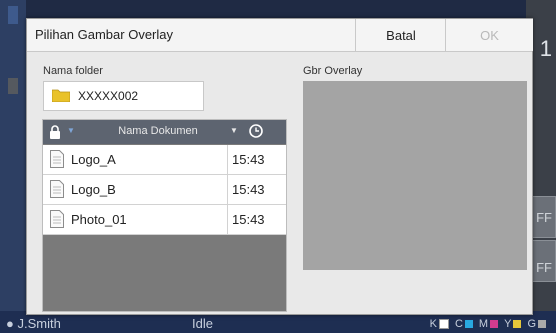  What do you see at coordinates (13, 166) in the screenshot?
I see `background-left-panel` at bounding box center [13, 166].